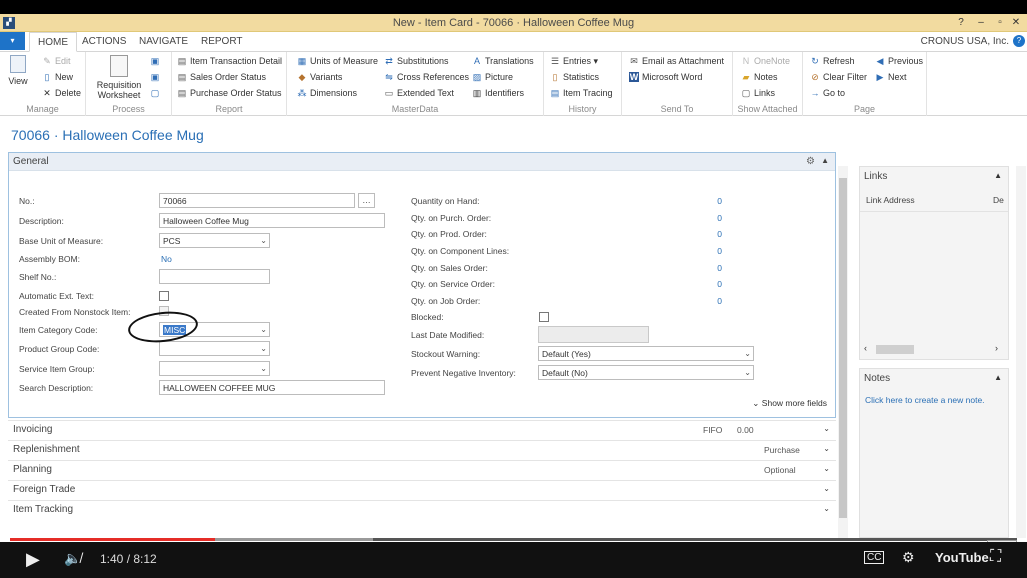 This screenshot has height=578, width=1027. I want to click on shelf-no-field, so click(214, 276).